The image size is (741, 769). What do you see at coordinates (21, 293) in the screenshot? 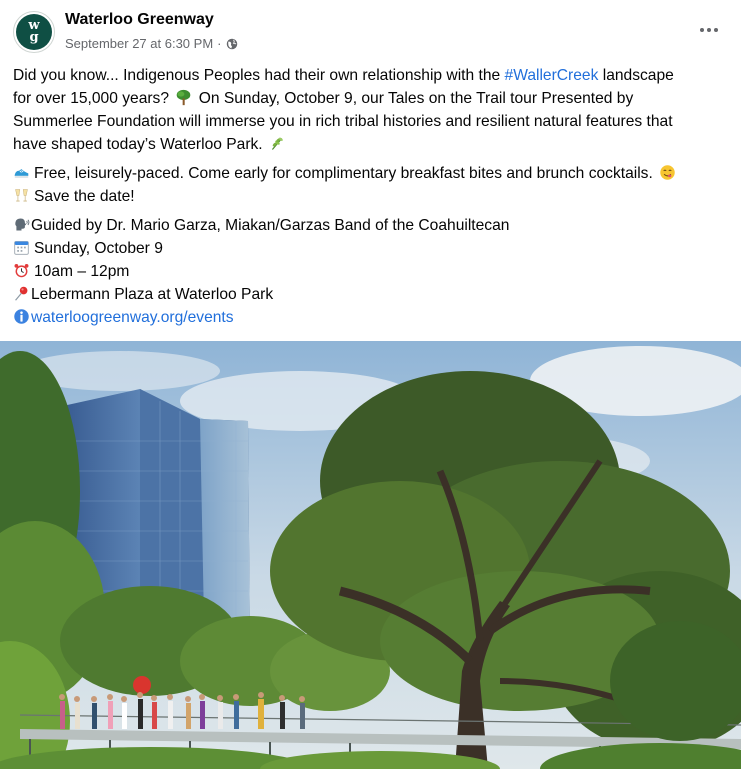
I see `round-pushpin-emoji-icon` at bounding box center [21, 293].